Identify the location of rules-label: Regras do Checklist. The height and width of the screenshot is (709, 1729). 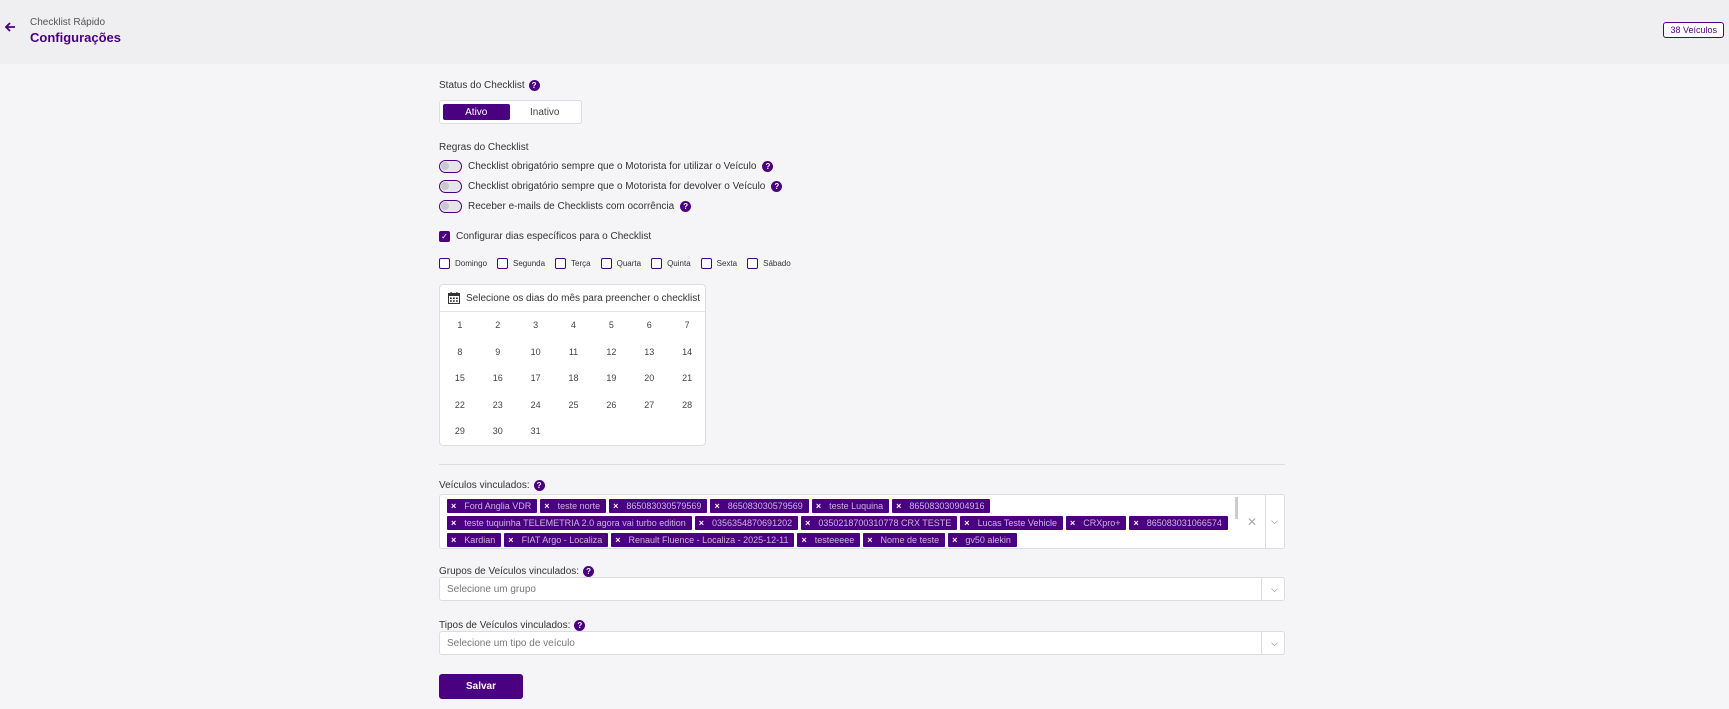
(484, 147).